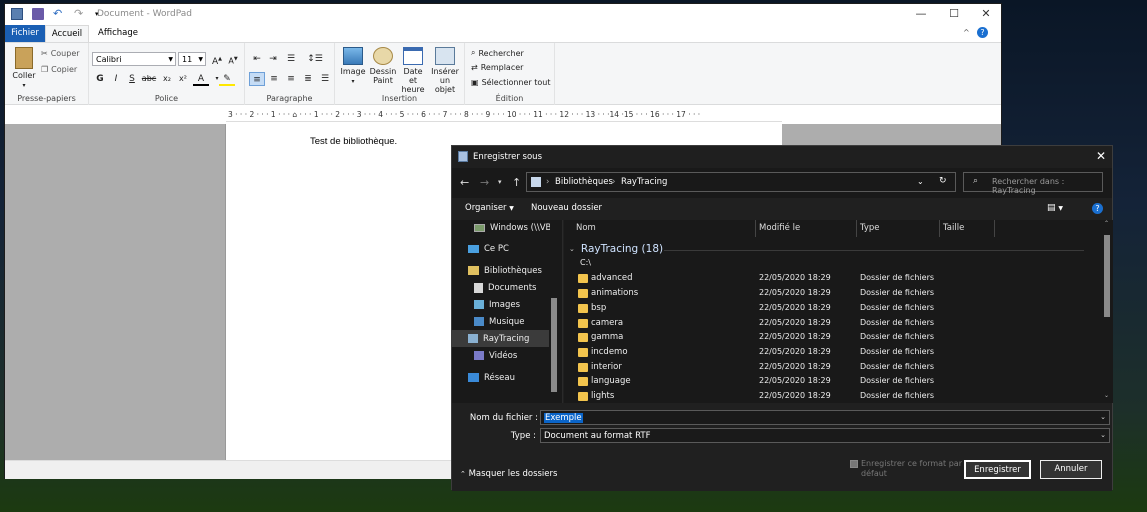  Describe the element at coordinates (829, 338) in the screenshot. I see `file-row: gamma 22/05/2020 18:29 Dossier de fichiers` at that location.